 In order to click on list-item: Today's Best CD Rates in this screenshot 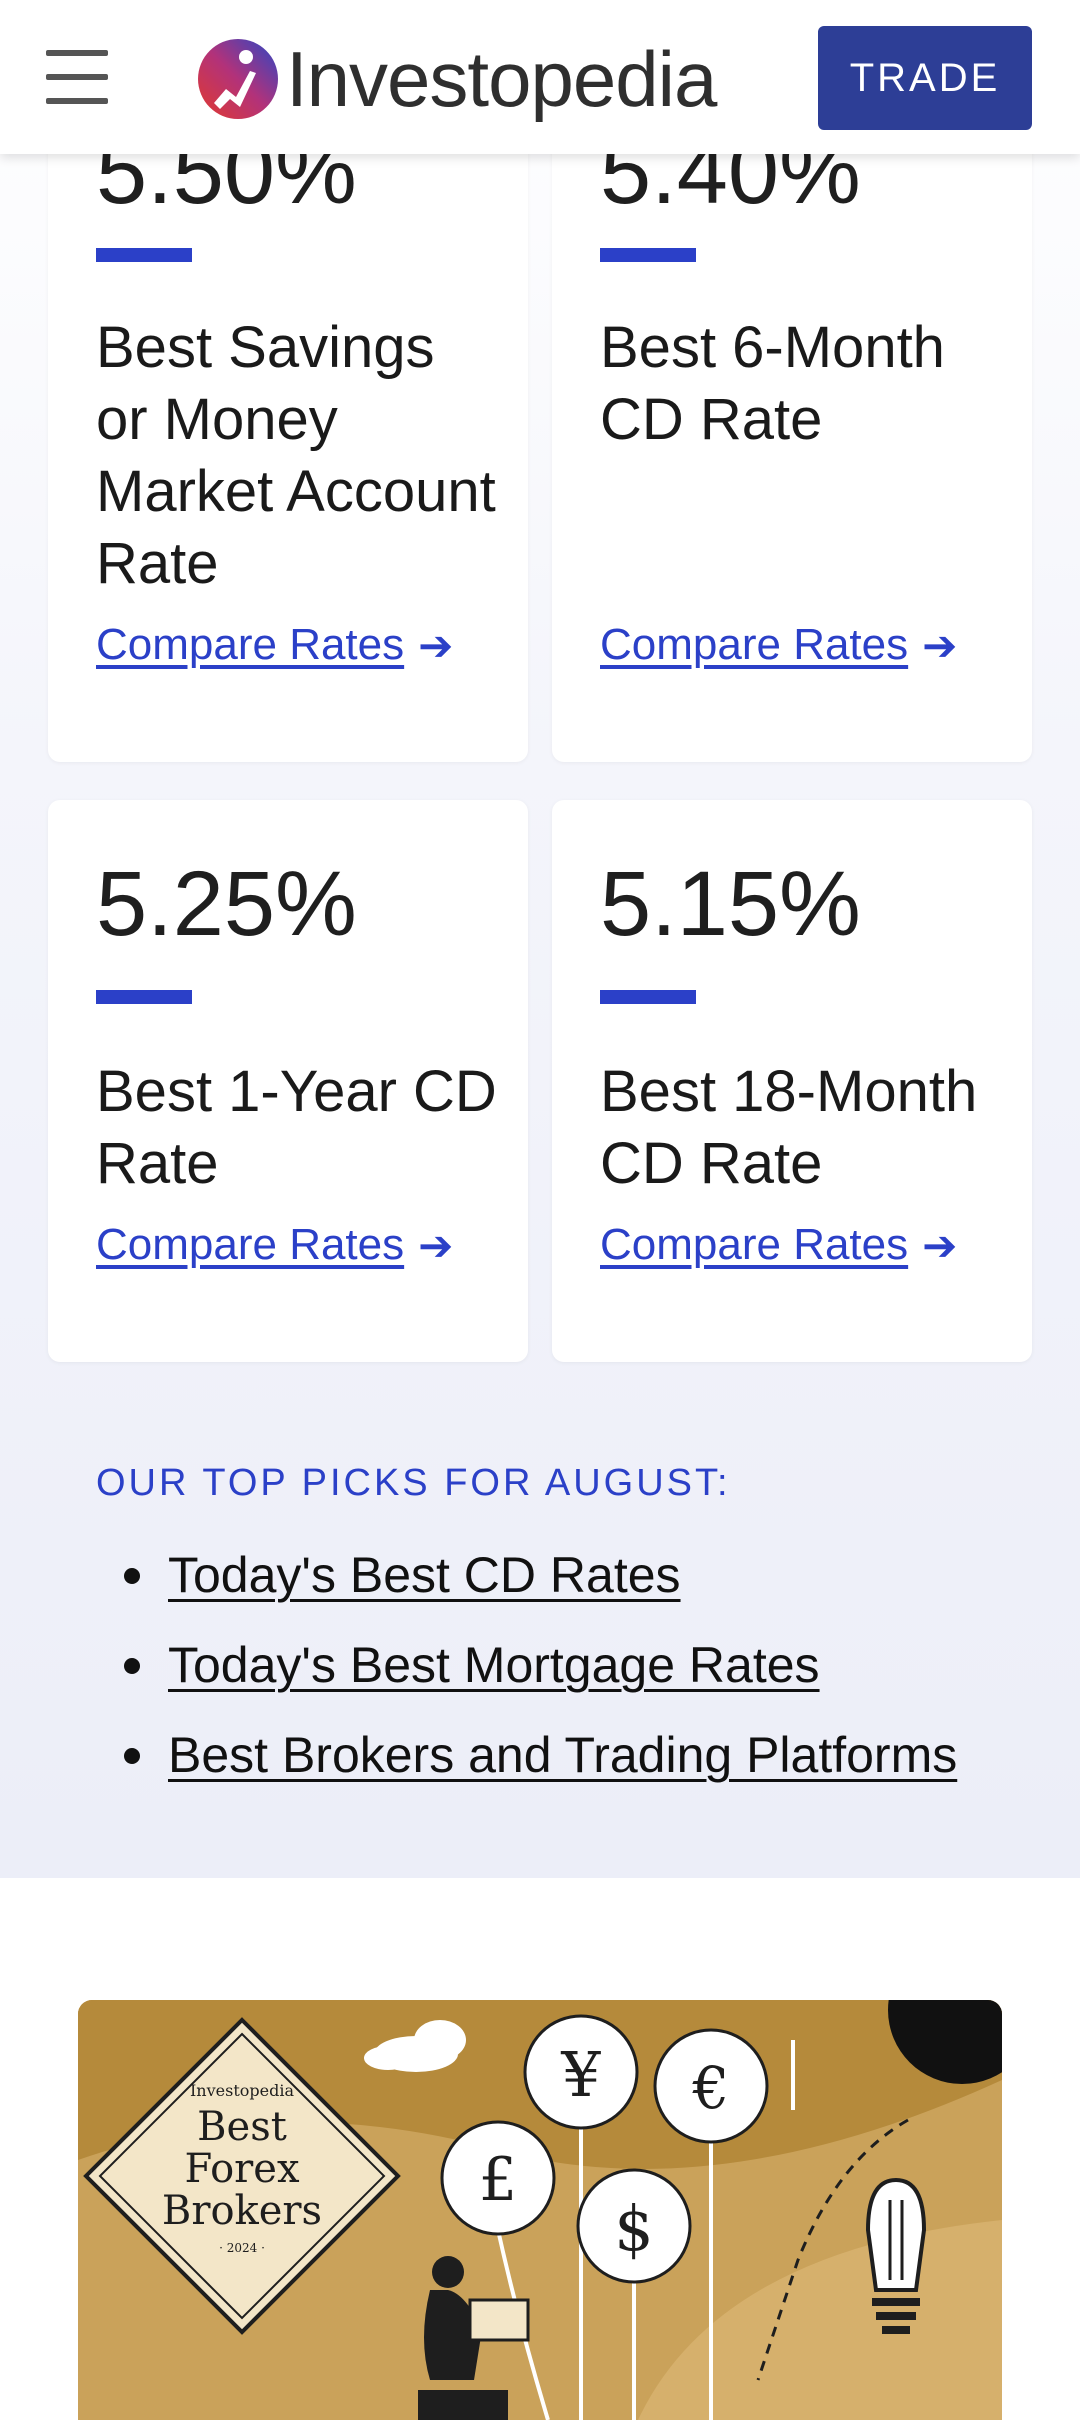, I will do `click(526, 1575)`.